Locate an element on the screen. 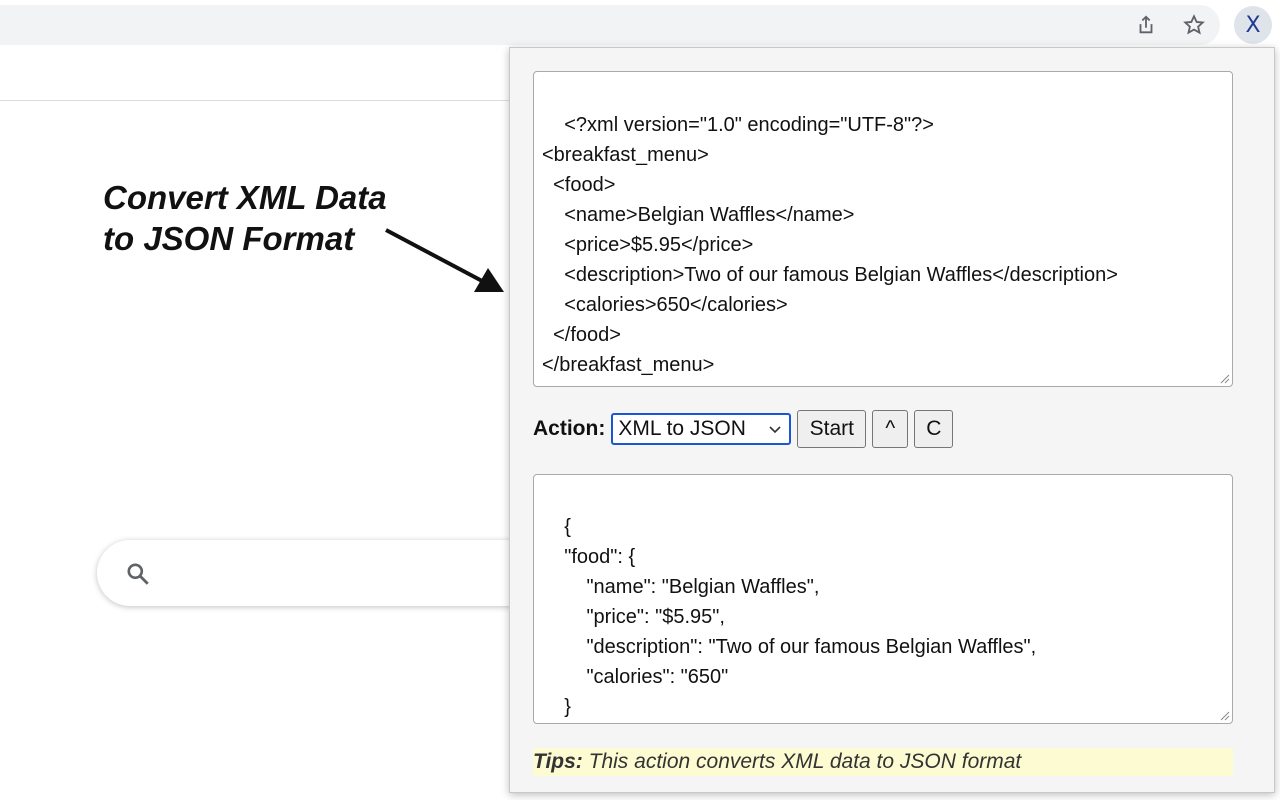 The width and height of the screenshot is (1280, 800). clear-button: C is located at coordinates (934, 429).